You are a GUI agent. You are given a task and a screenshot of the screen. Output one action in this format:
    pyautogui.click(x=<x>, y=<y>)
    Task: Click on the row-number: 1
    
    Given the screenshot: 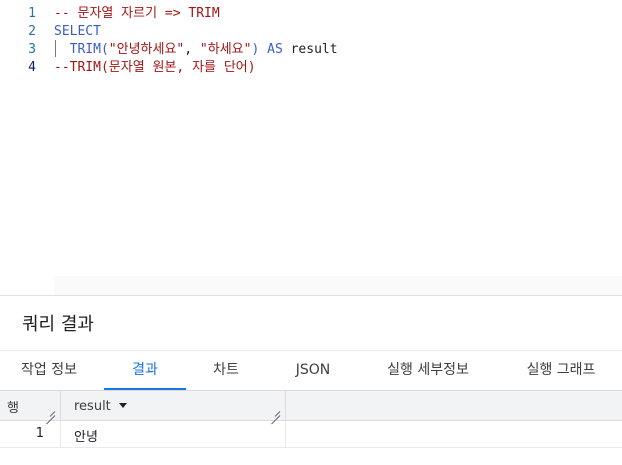 What is the action you would take?
    pyautogui.click(x=39, y=433)
    